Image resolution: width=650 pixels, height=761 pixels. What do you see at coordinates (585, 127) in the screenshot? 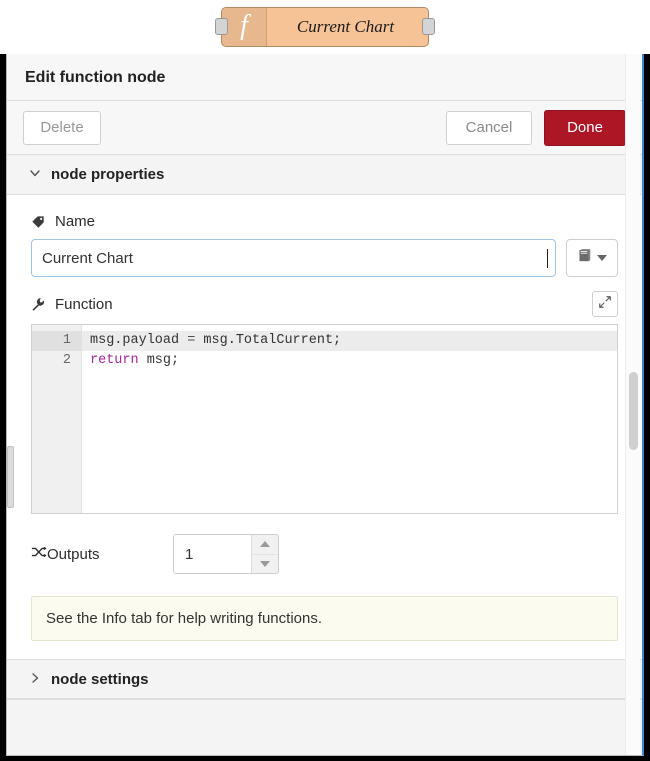
I see `done-button: Done` at bounding box center [585, 127].